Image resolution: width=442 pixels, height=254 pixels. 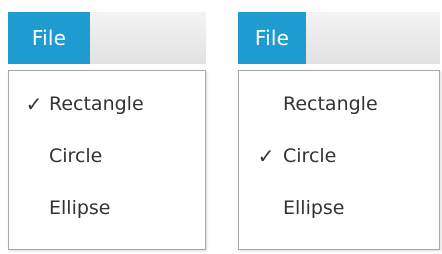 What do you see at coordinates (339, 156) in the screenshot?
I see `menu-item-circle: ✓ Circle` at bounding box center [339, 156].